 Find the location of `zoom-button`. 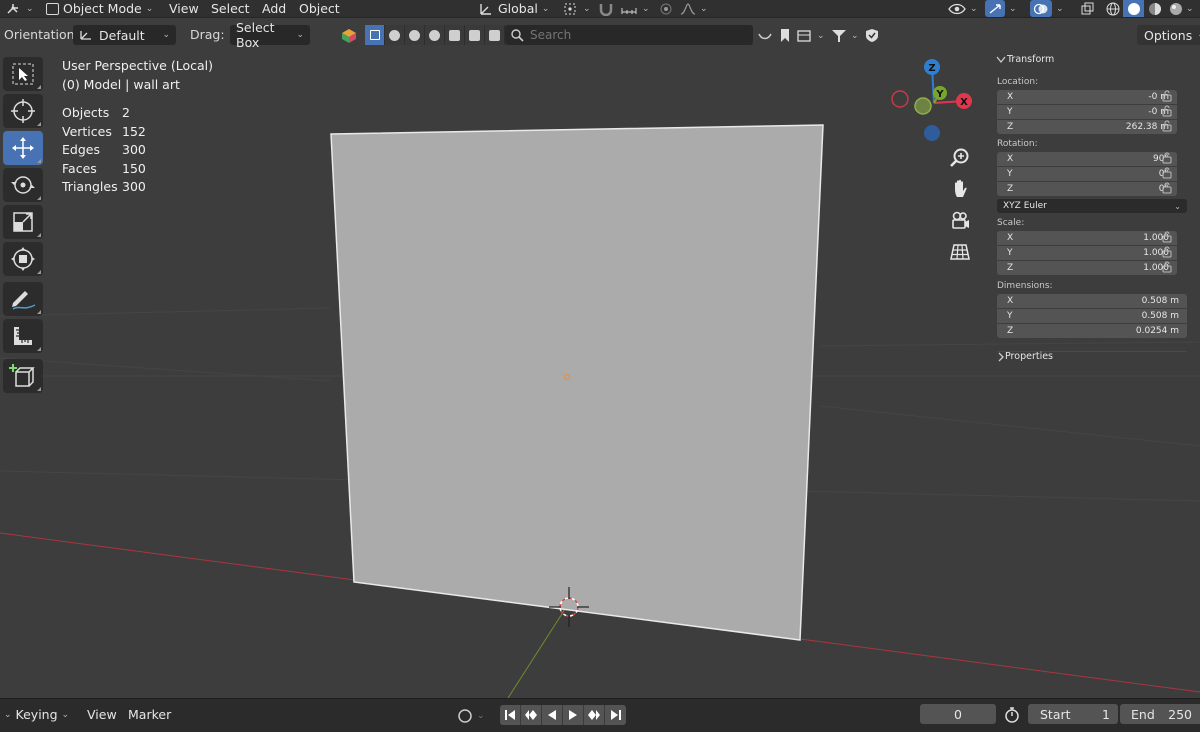

zoom-button is located at coordinates (960, 158).